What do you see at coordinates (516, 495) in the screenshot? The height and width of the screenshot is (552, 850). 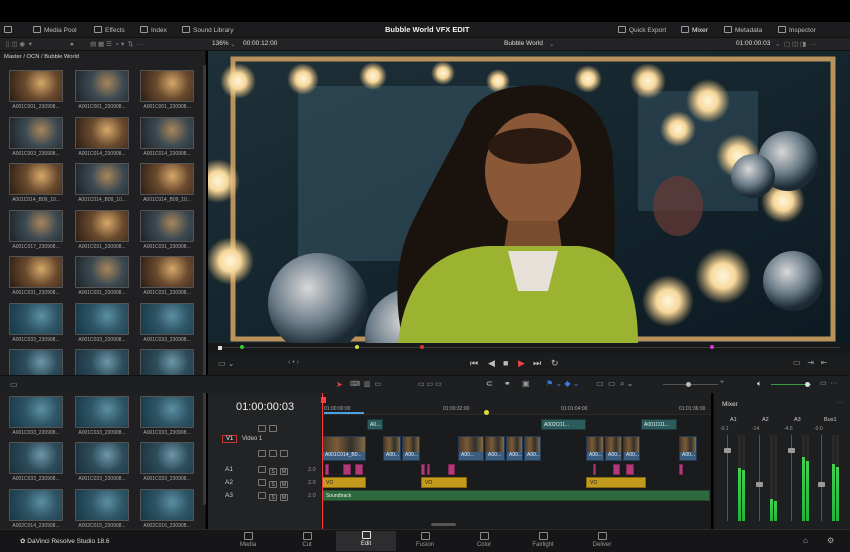 I see `soundtrack-clip: Soundtrack` at bounding box center [516, 495].